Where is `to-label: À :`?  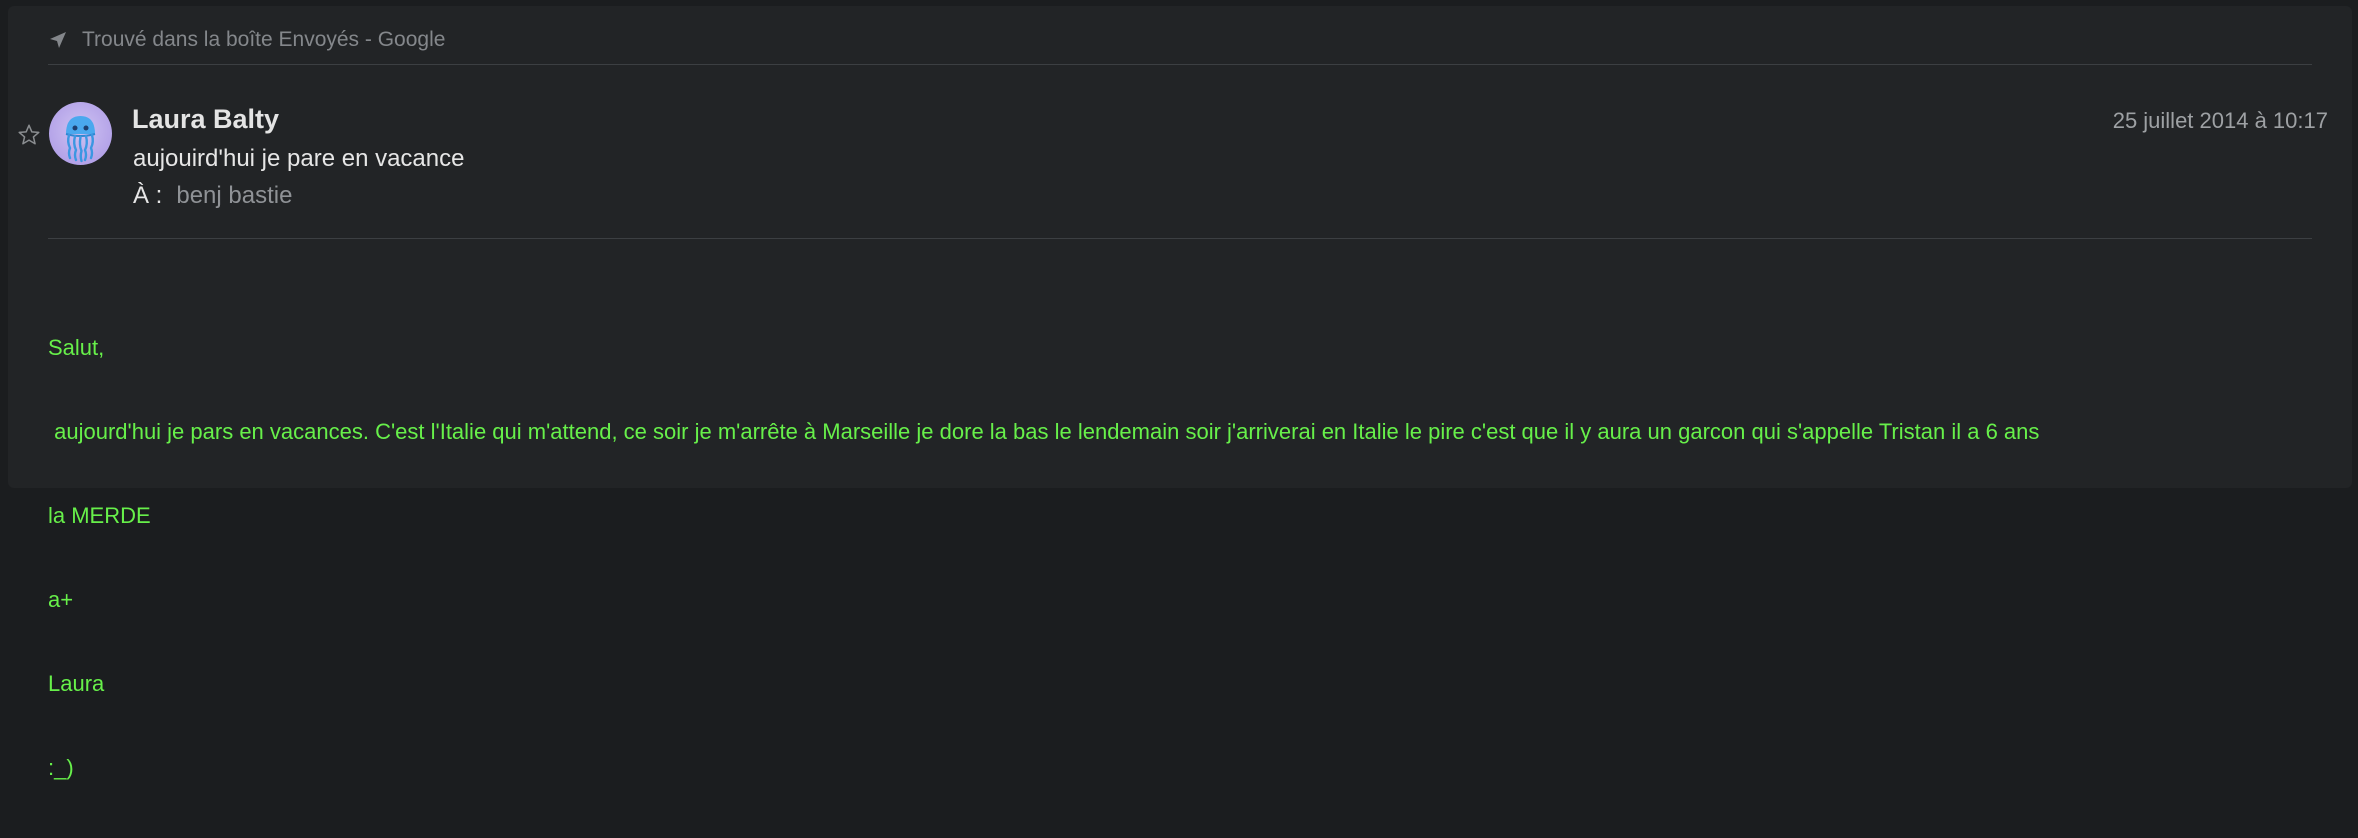 to-label: À : is located at coordinates (148, 195).